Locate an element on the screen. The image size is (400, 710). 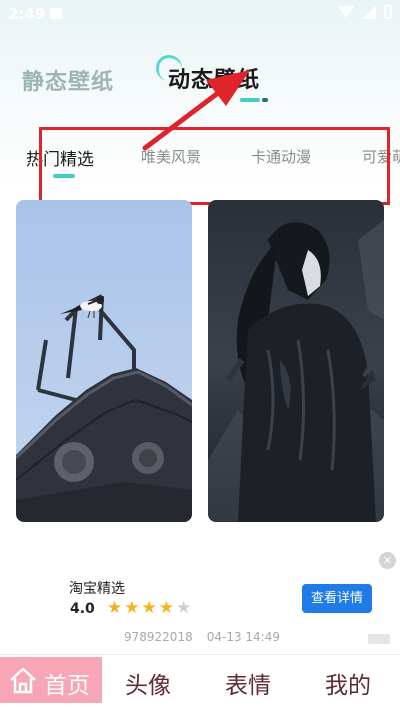
nav-avatar: 头像 is located at coordinates (148, 683).